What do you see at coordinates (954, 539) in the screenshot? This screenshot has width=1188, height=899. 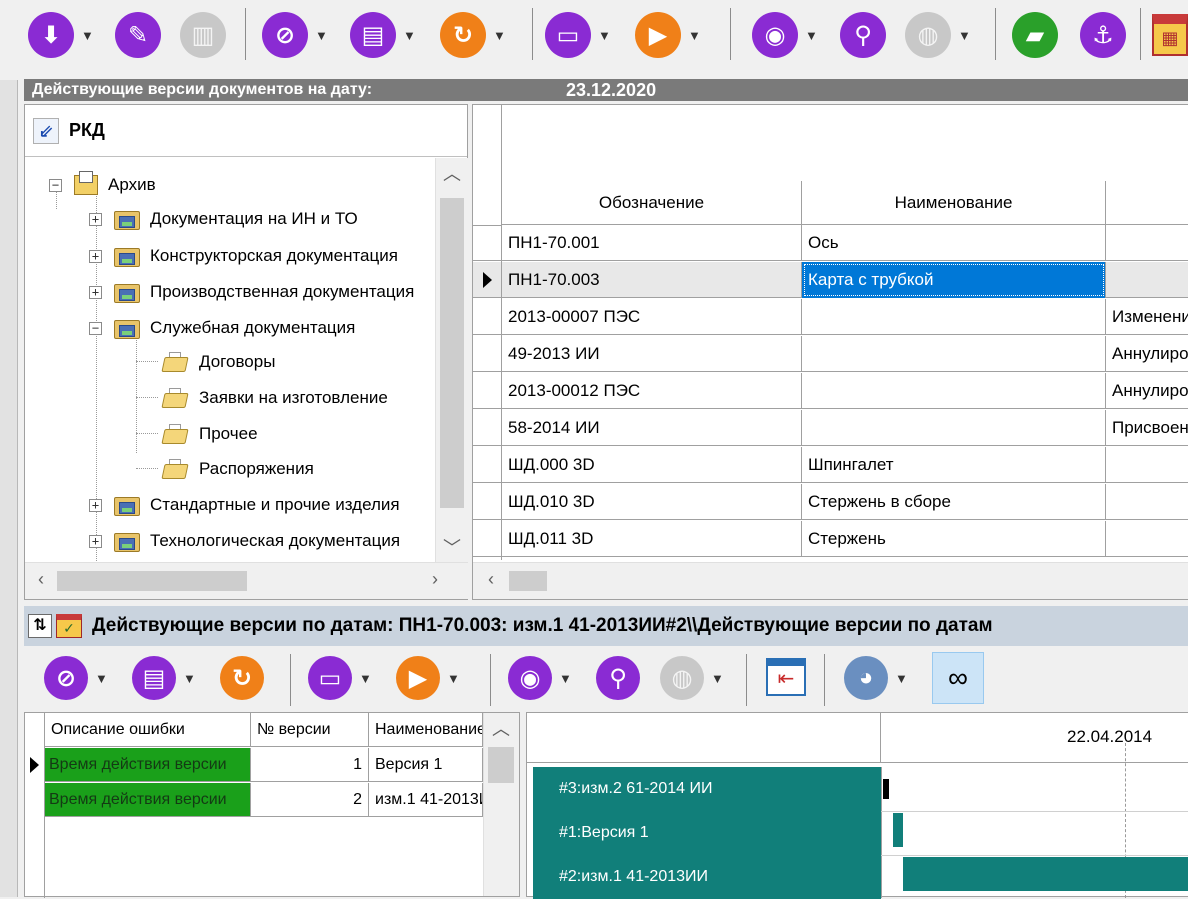 I see `cell-name: Стержень` at bounding box center [954, 539].